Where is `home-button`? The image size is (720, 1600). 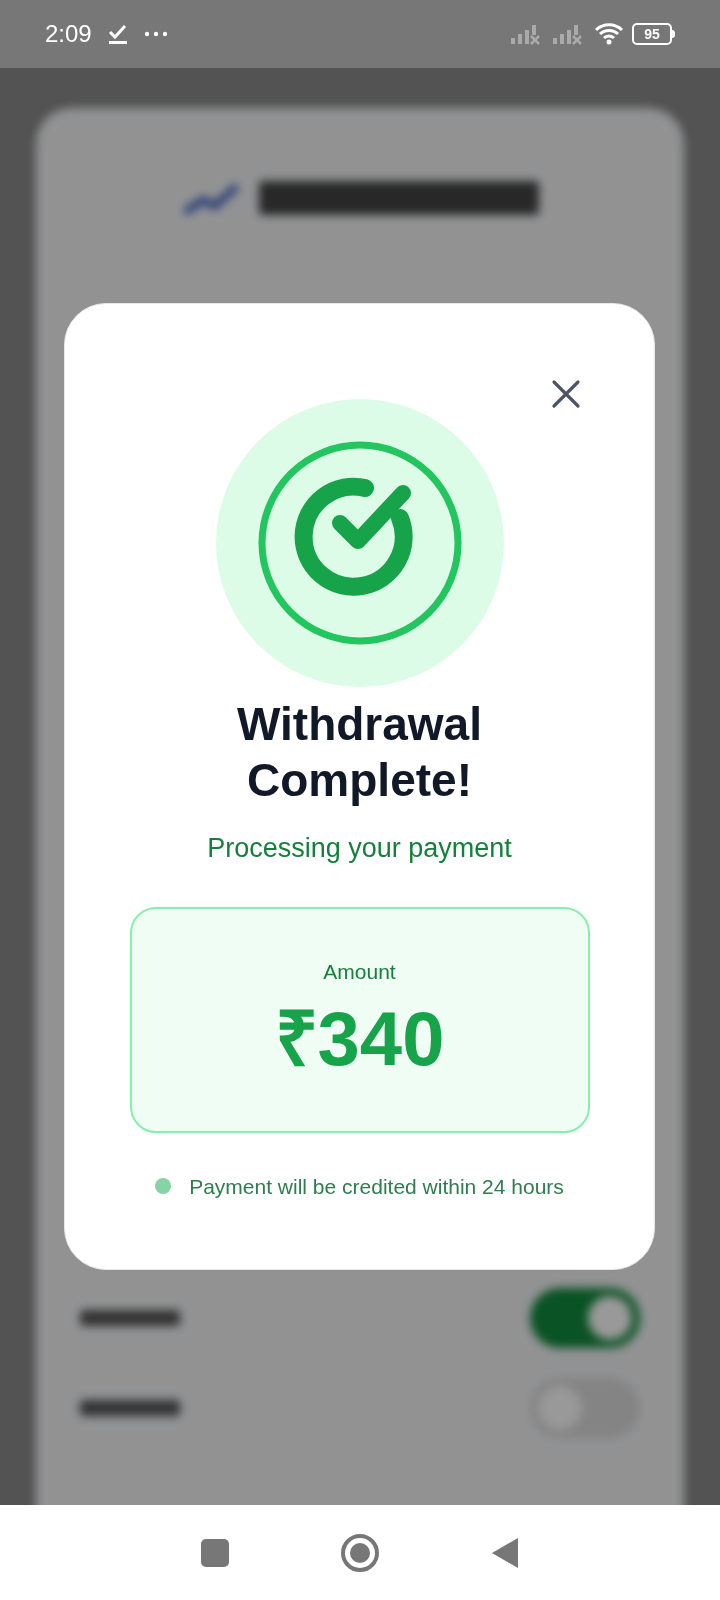
home-button is located at coordinates (360, 1552).